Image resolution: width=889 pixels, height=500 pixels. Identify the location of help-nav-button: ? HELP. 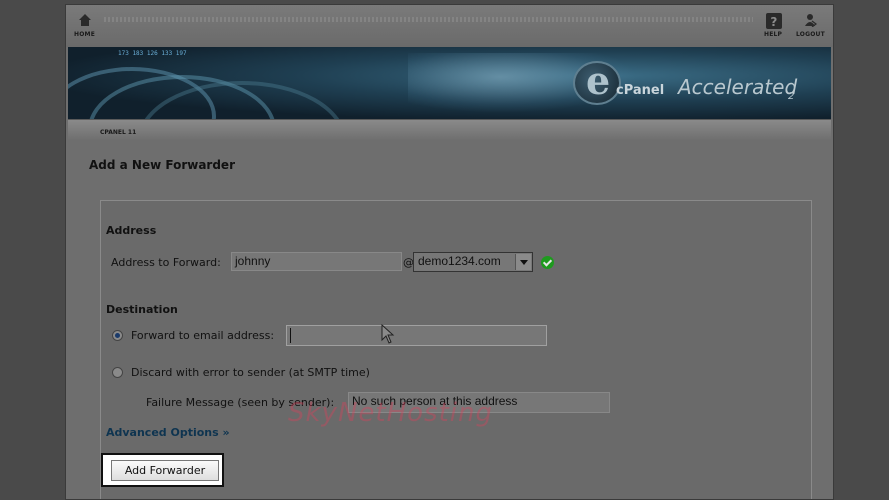
(773, 25).